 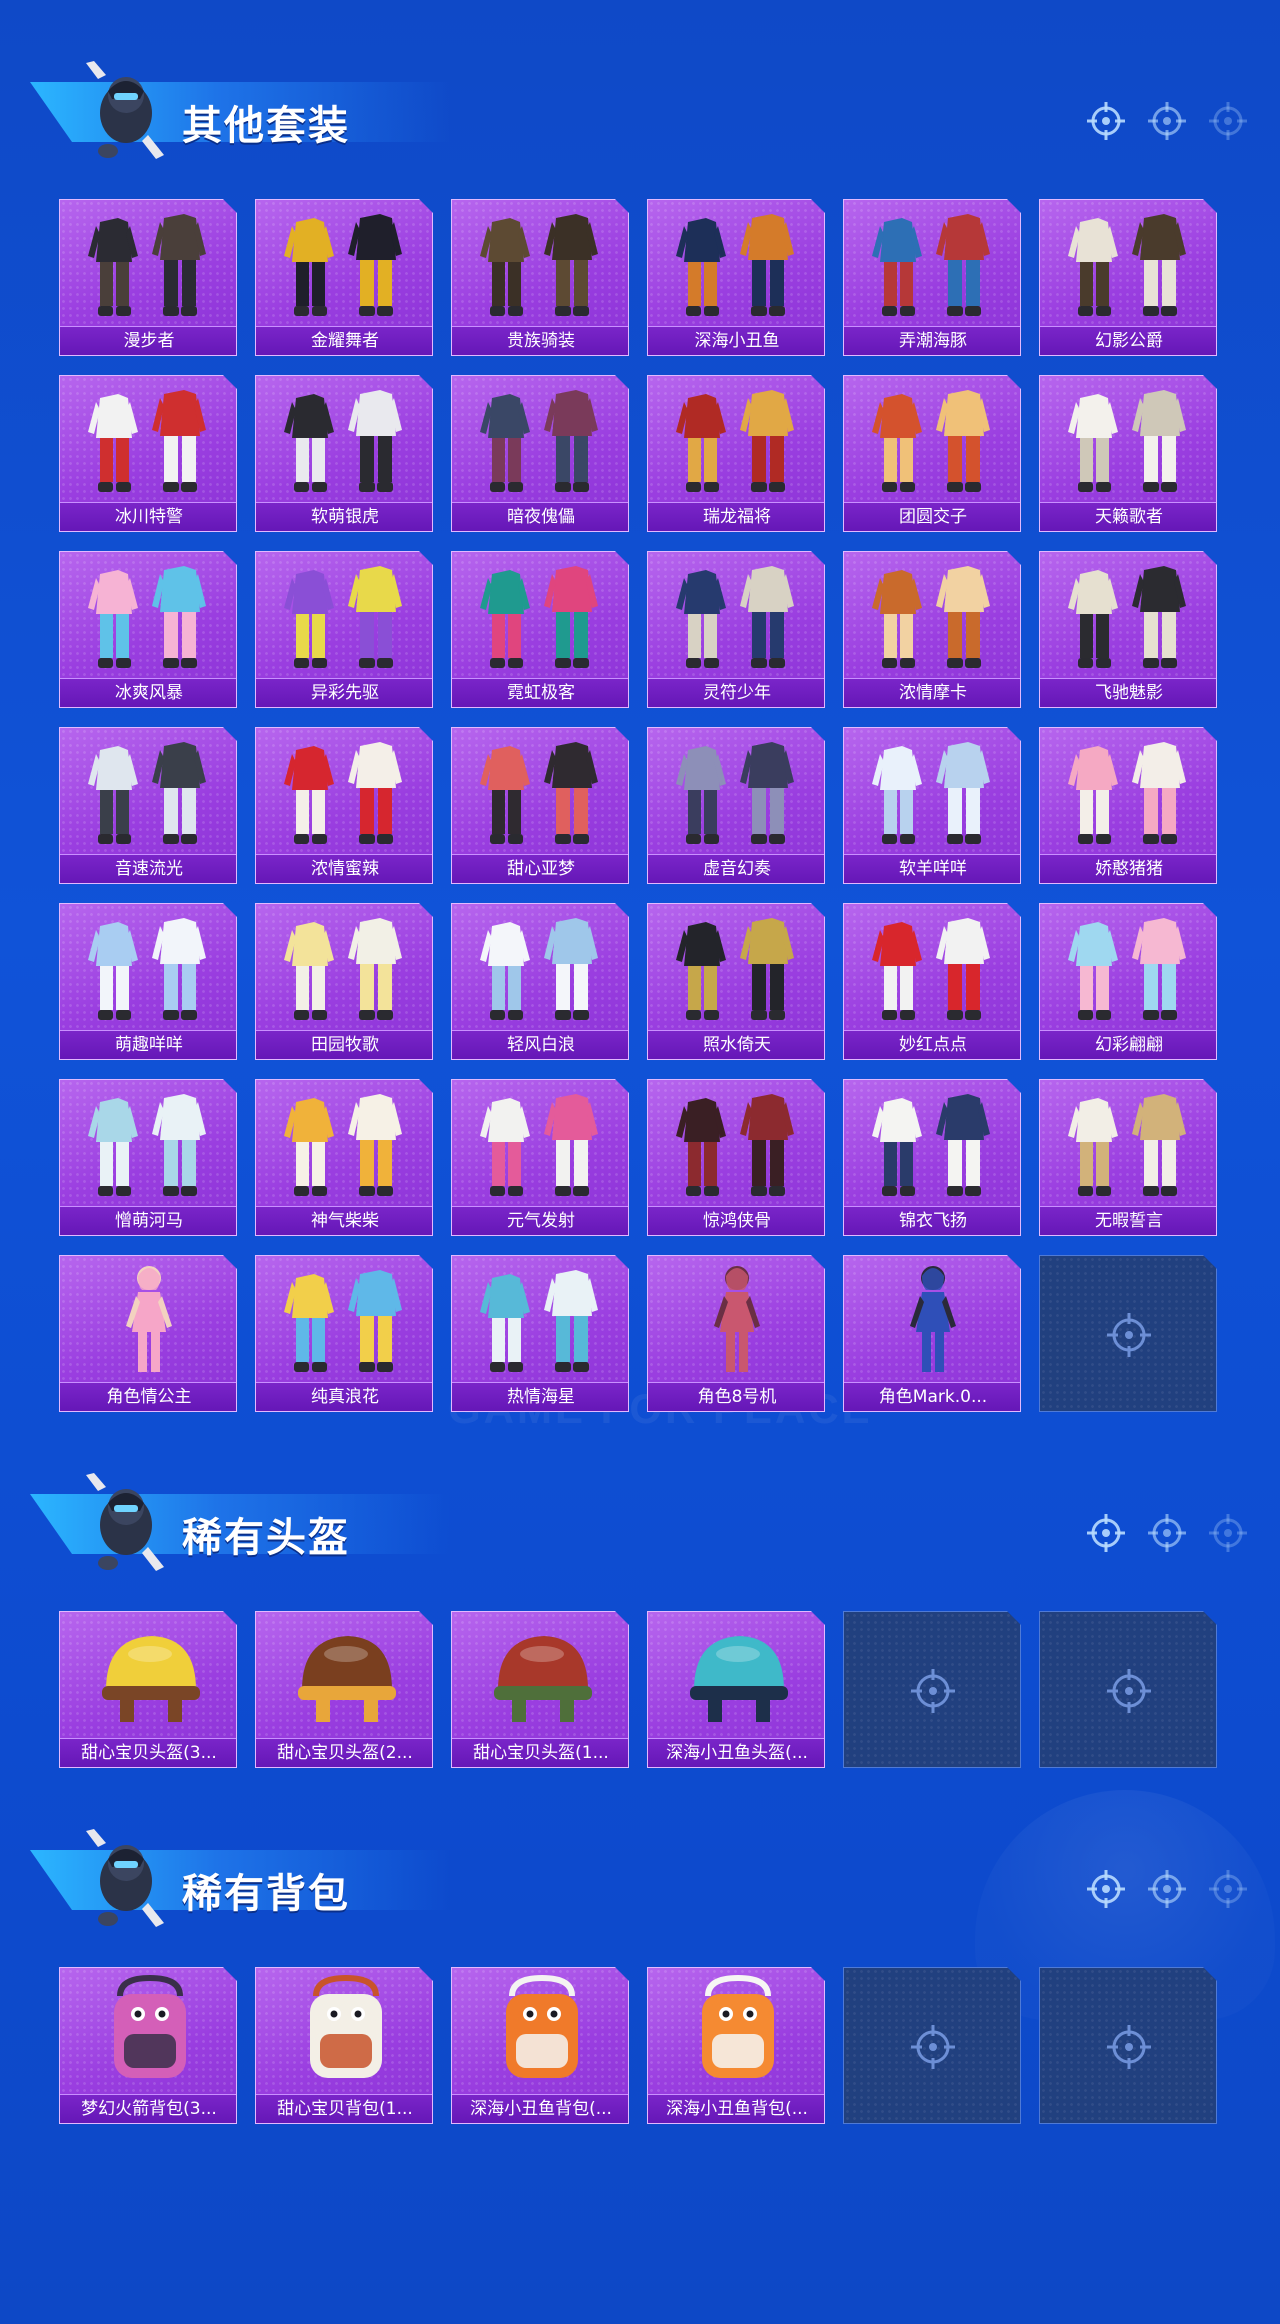 What do you see at coordinates (148, 1157) in the screenshot?
I see `item-card: 憎萌河马` at bounding box center [148, 1157].